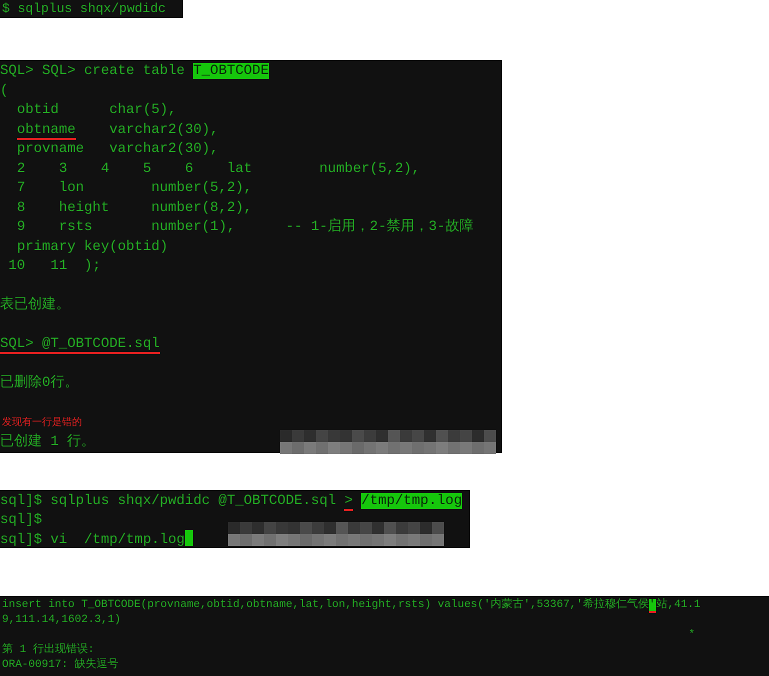 The image size is (769, 676). I want to click on terminal-text: 站,41.1, so click(678, 605).